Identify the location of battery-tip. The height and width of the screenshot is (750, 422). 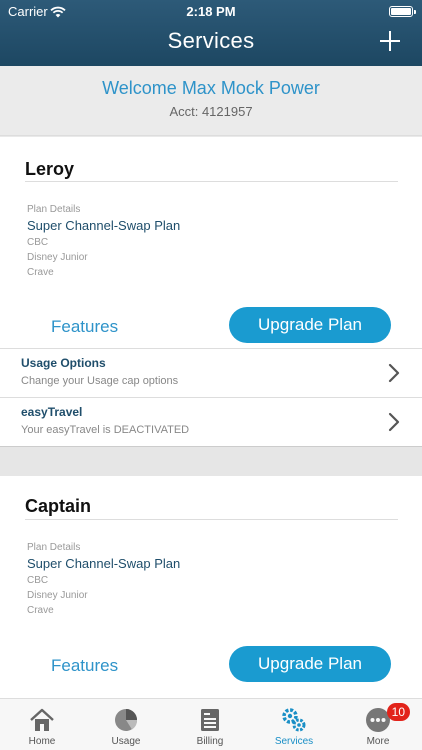
(415, 12).